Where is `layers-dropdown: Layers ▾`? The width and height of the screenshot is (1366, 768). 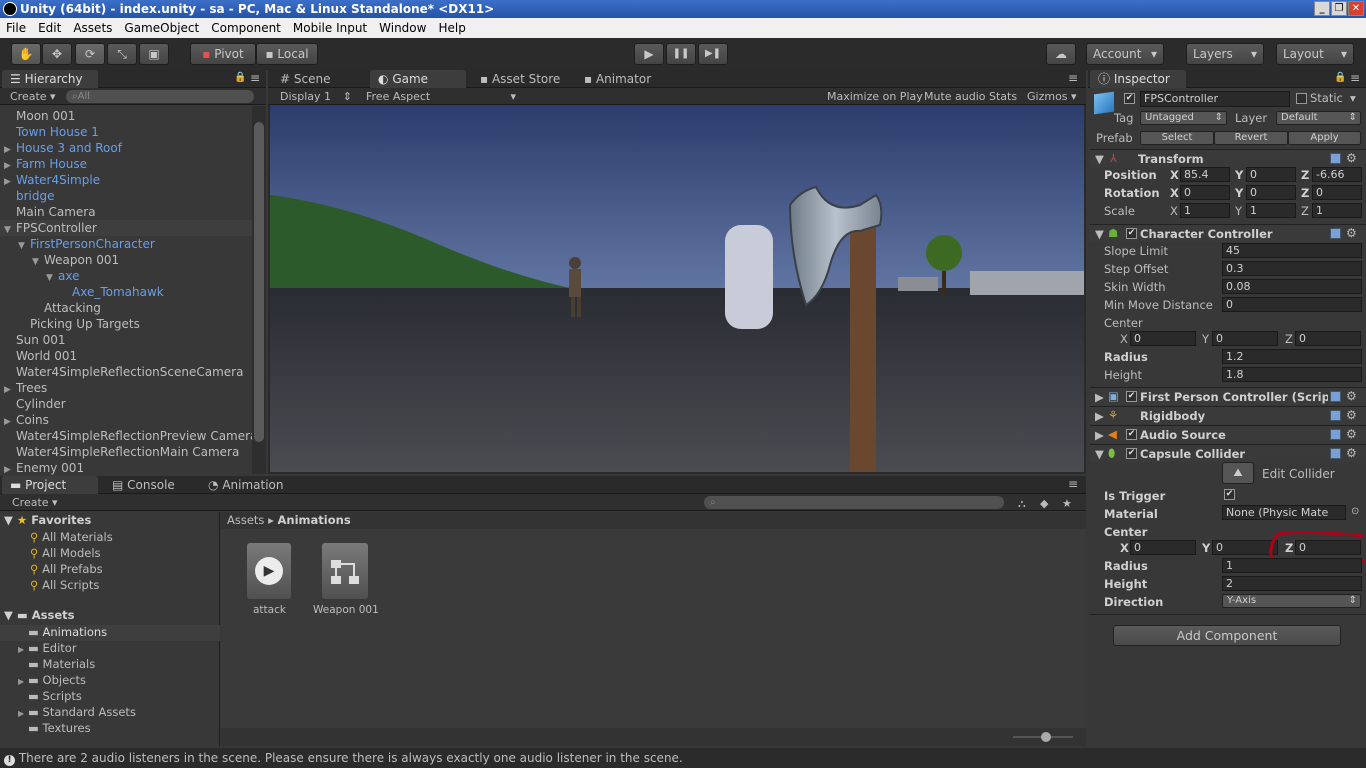
layers-dropdown: Layers ▾ is located at coordinates (1225, 54).